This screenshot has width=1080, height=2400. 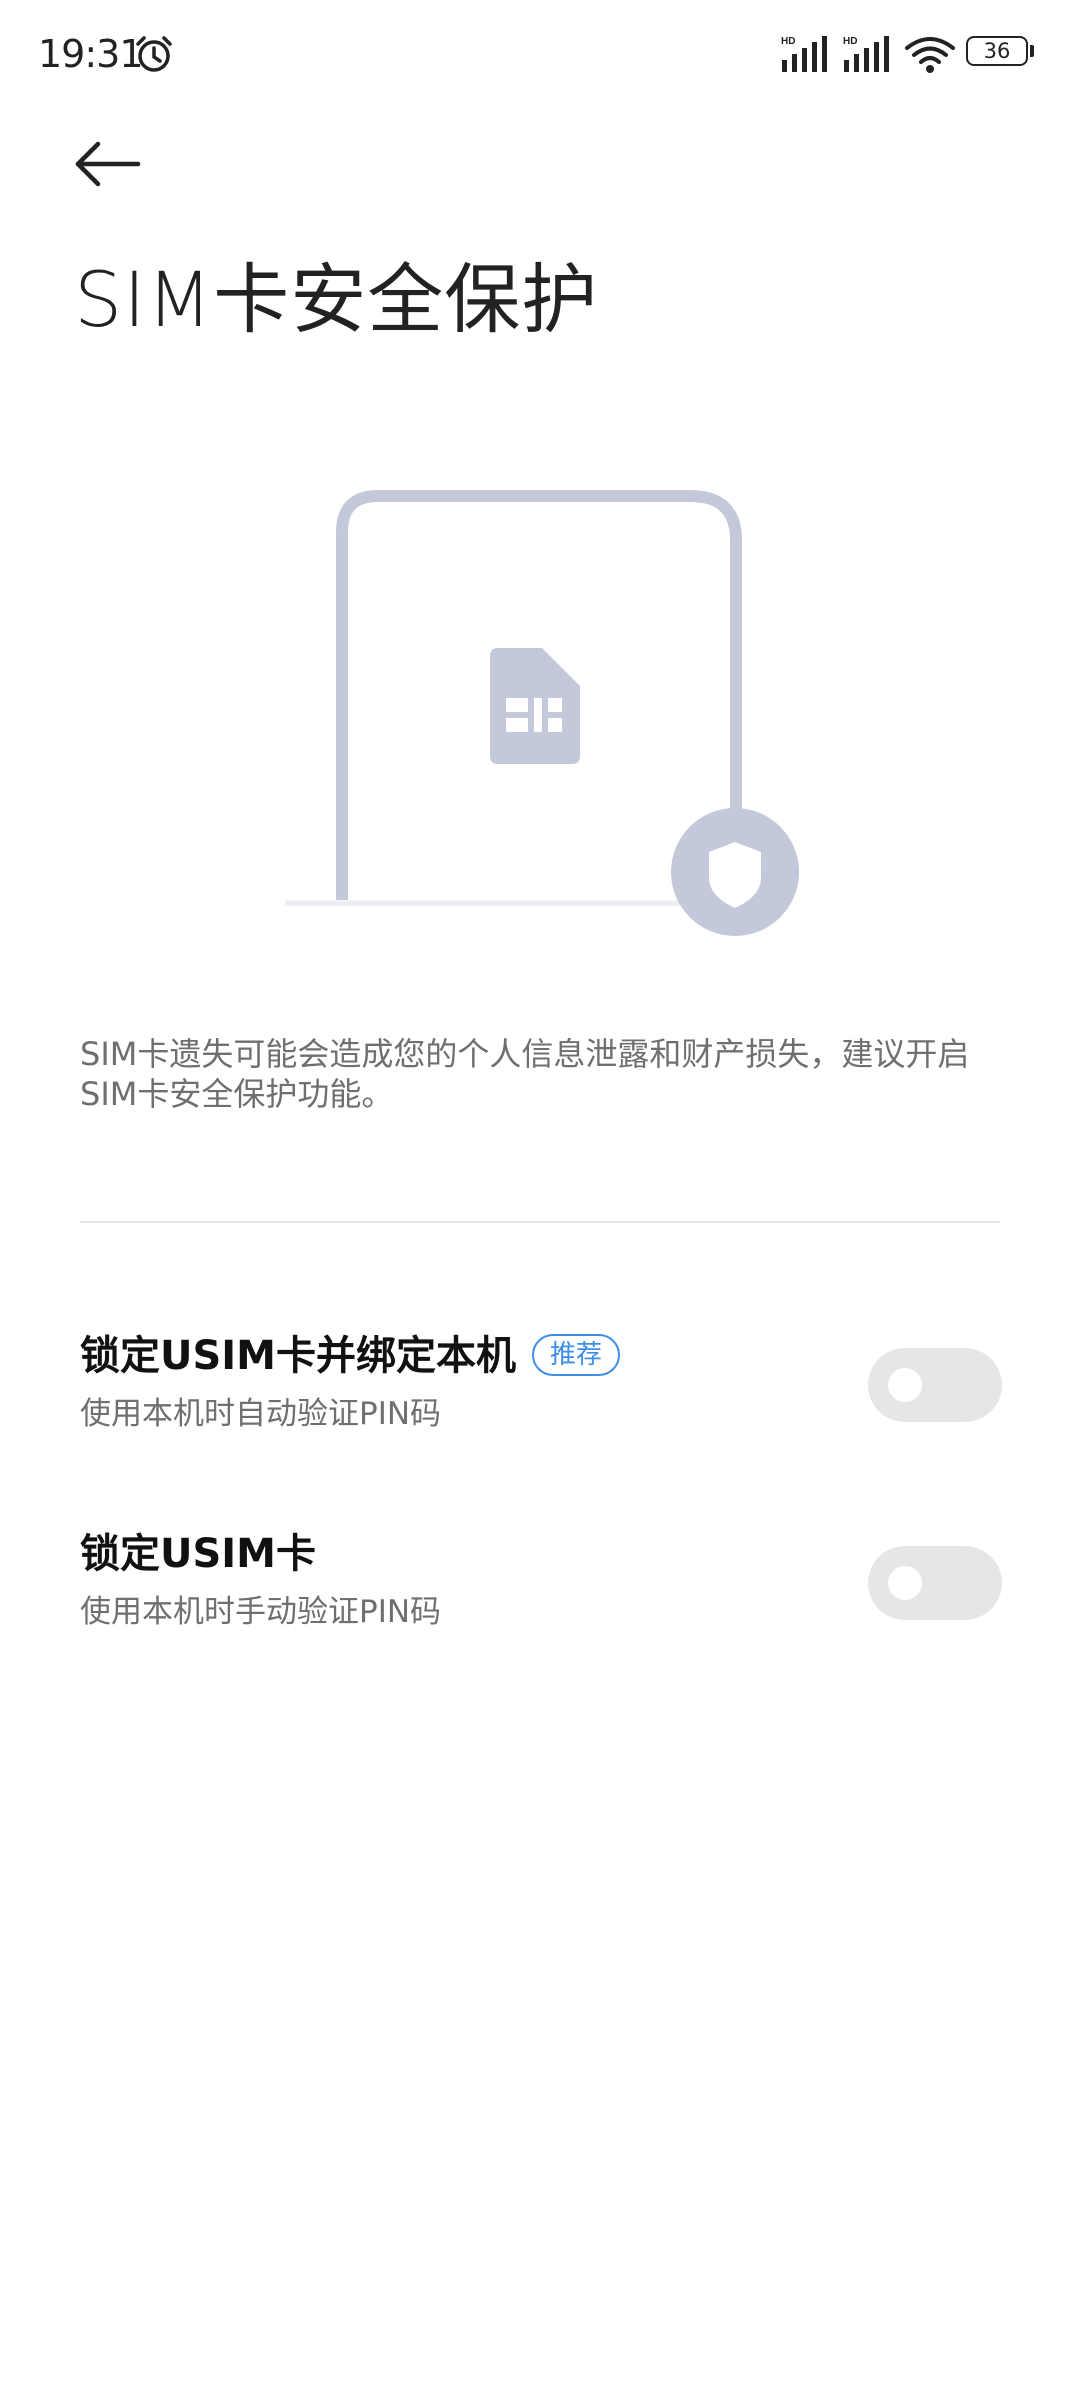 I want to click on battery-icon: 36, so click(x=1001, y=53).